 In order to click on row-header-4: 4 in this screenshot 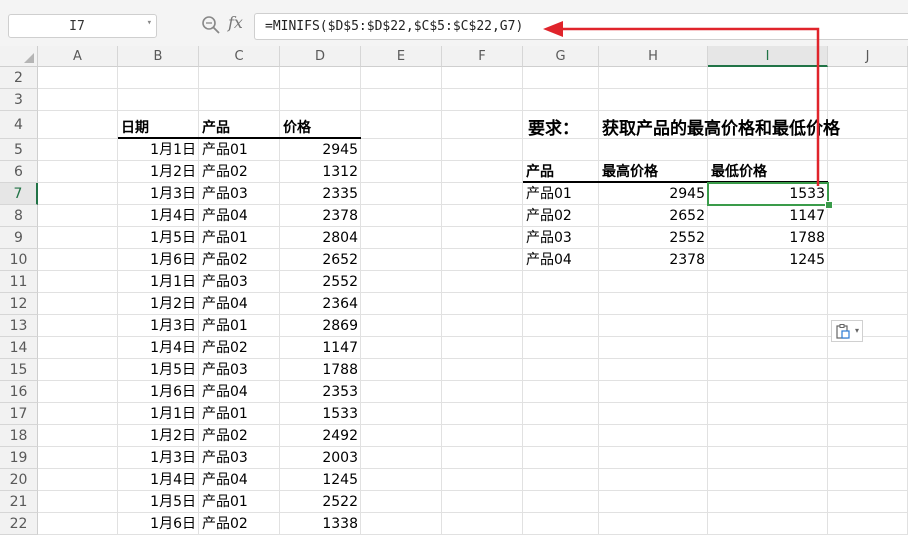, I will do `click(19, 125)`.